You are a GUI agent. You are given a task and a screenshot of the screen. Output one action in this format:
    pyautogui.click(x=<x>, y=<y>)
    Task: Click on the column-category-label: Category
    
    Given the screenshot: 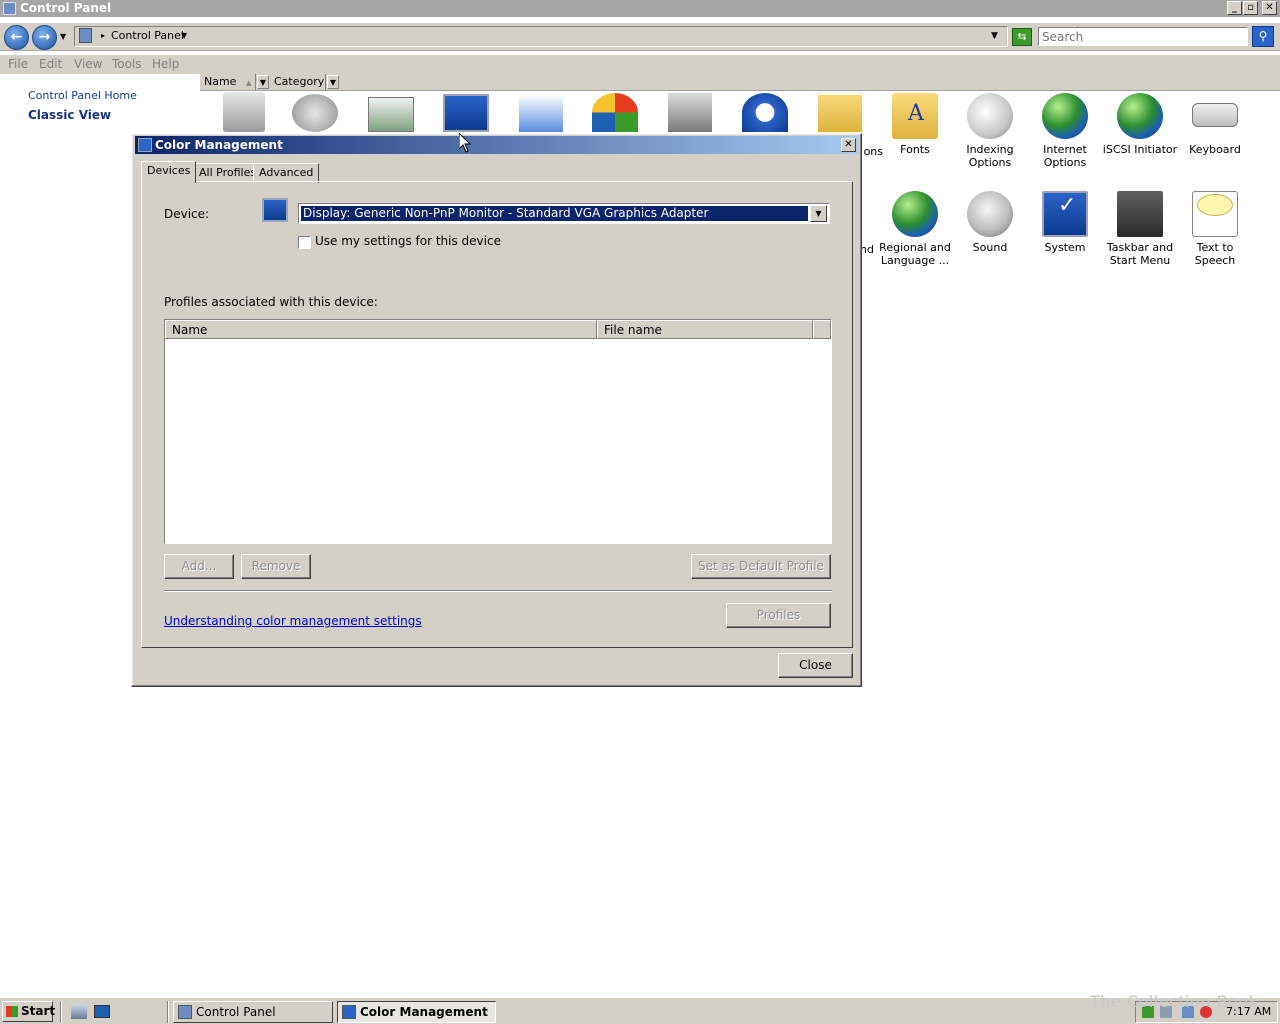 What is the action you would take?
    pyautogui.click(x=299, y=81)
    